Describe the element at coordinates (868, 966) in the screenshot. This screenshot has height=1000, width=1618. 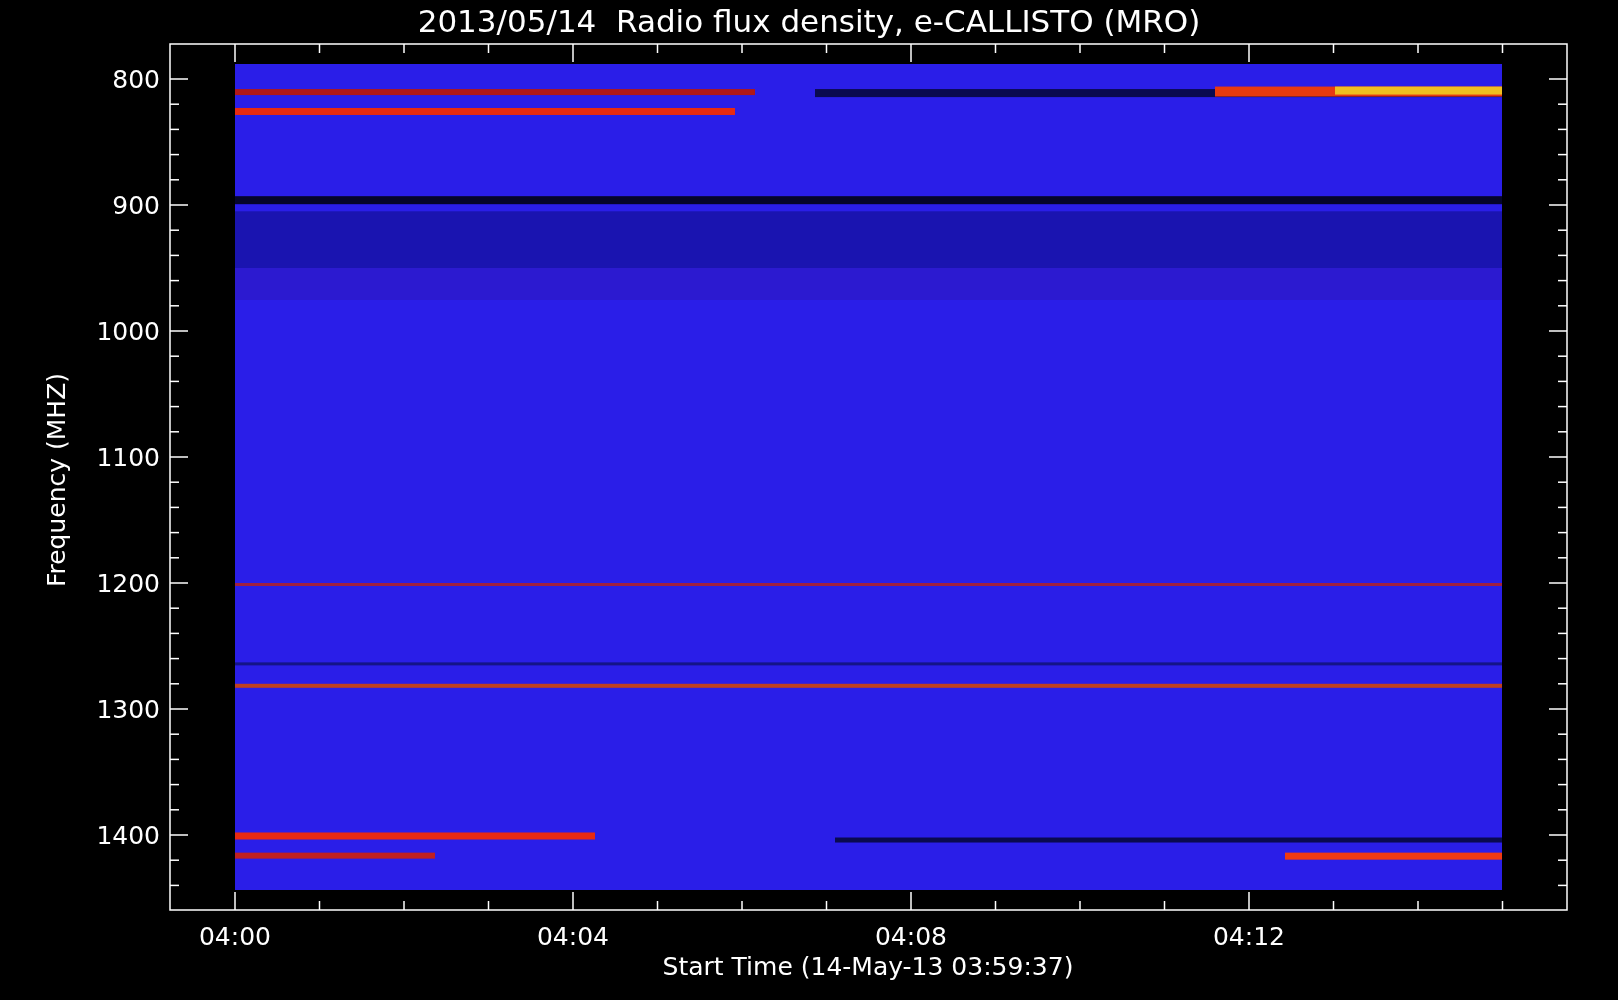
I see `x-axis-label: Start Time (14-May-13 03:59:37)` at that location.